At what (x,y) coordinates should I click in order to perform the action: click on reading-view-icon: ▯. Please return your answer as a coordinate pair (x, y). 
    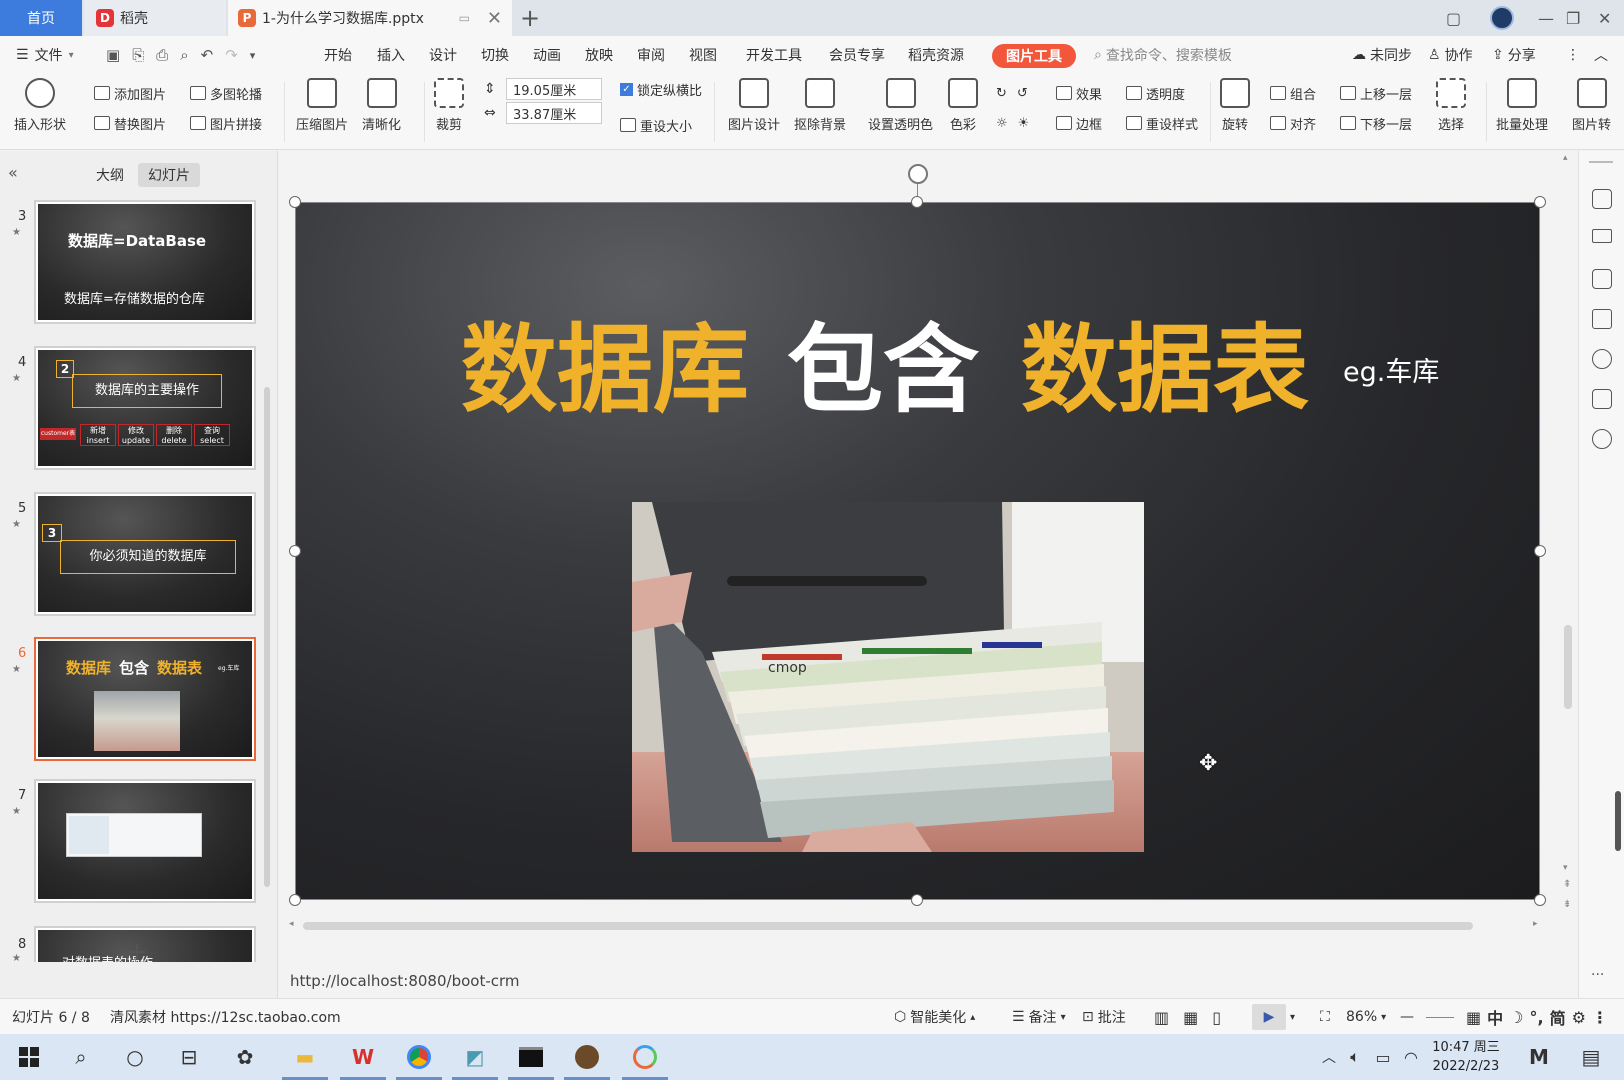
    Looking at the image, I should click on (1216, 1017).